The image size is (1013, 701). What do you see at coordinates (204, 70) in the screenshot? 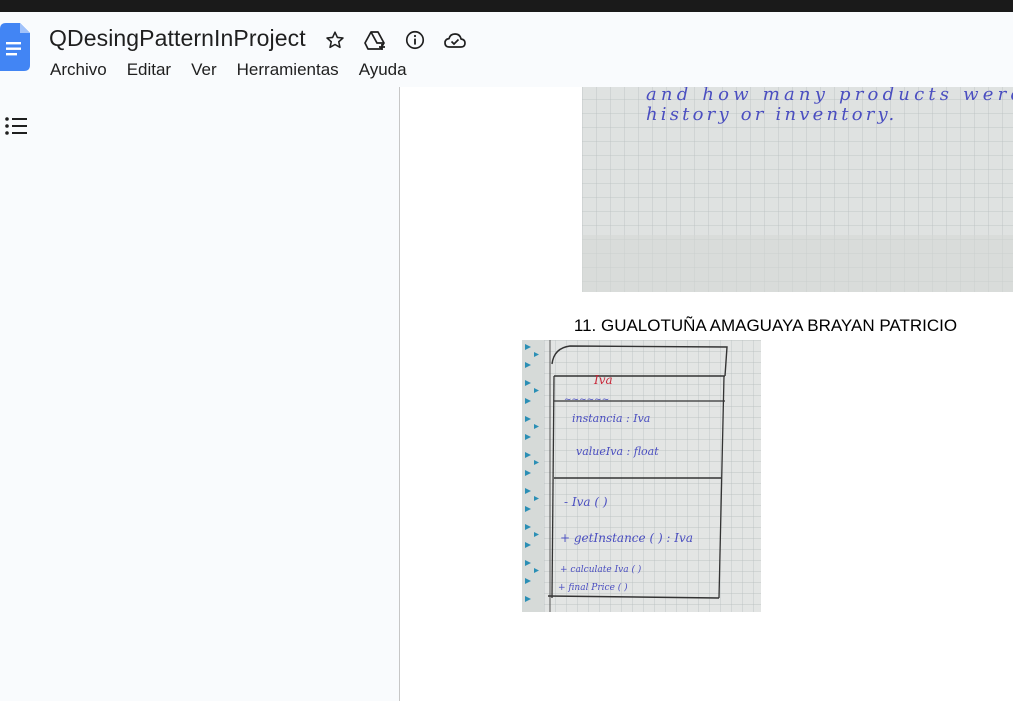
I see `menu-ver: Ver` at bounding box center [204, 70].